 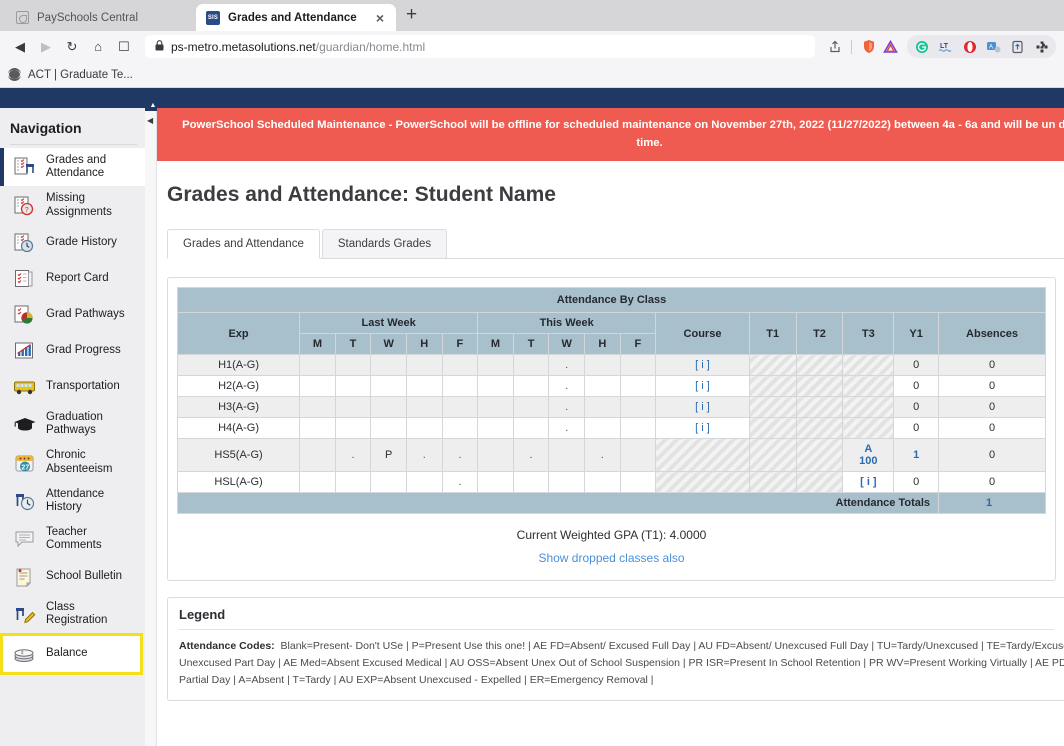 I want to click on sidebar-item-school-bulletin: School Bulletin, so click(x=72, y=577).